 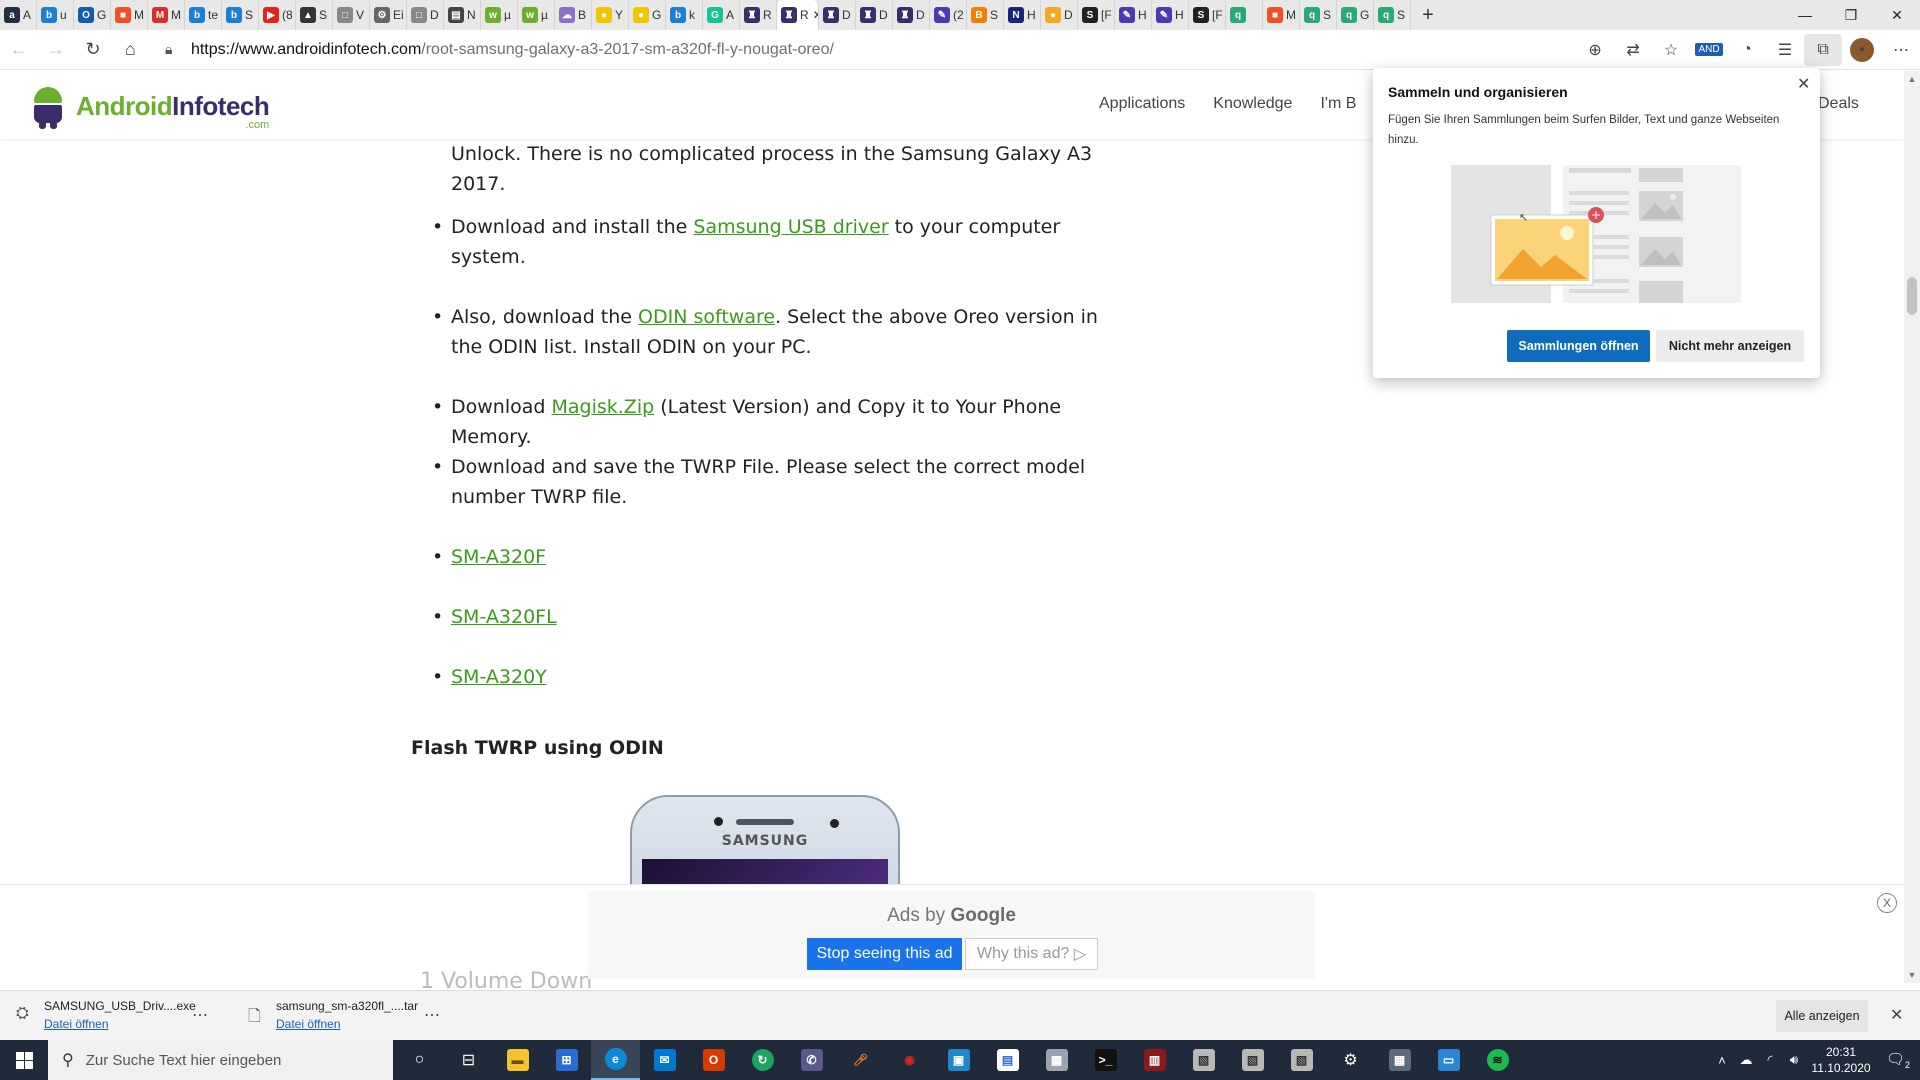 What do you see at coordinates (1841, 1060) in the screenshot?
I see `clock: 20:31 11.10.2020` at bounding box center [1841, 1060].